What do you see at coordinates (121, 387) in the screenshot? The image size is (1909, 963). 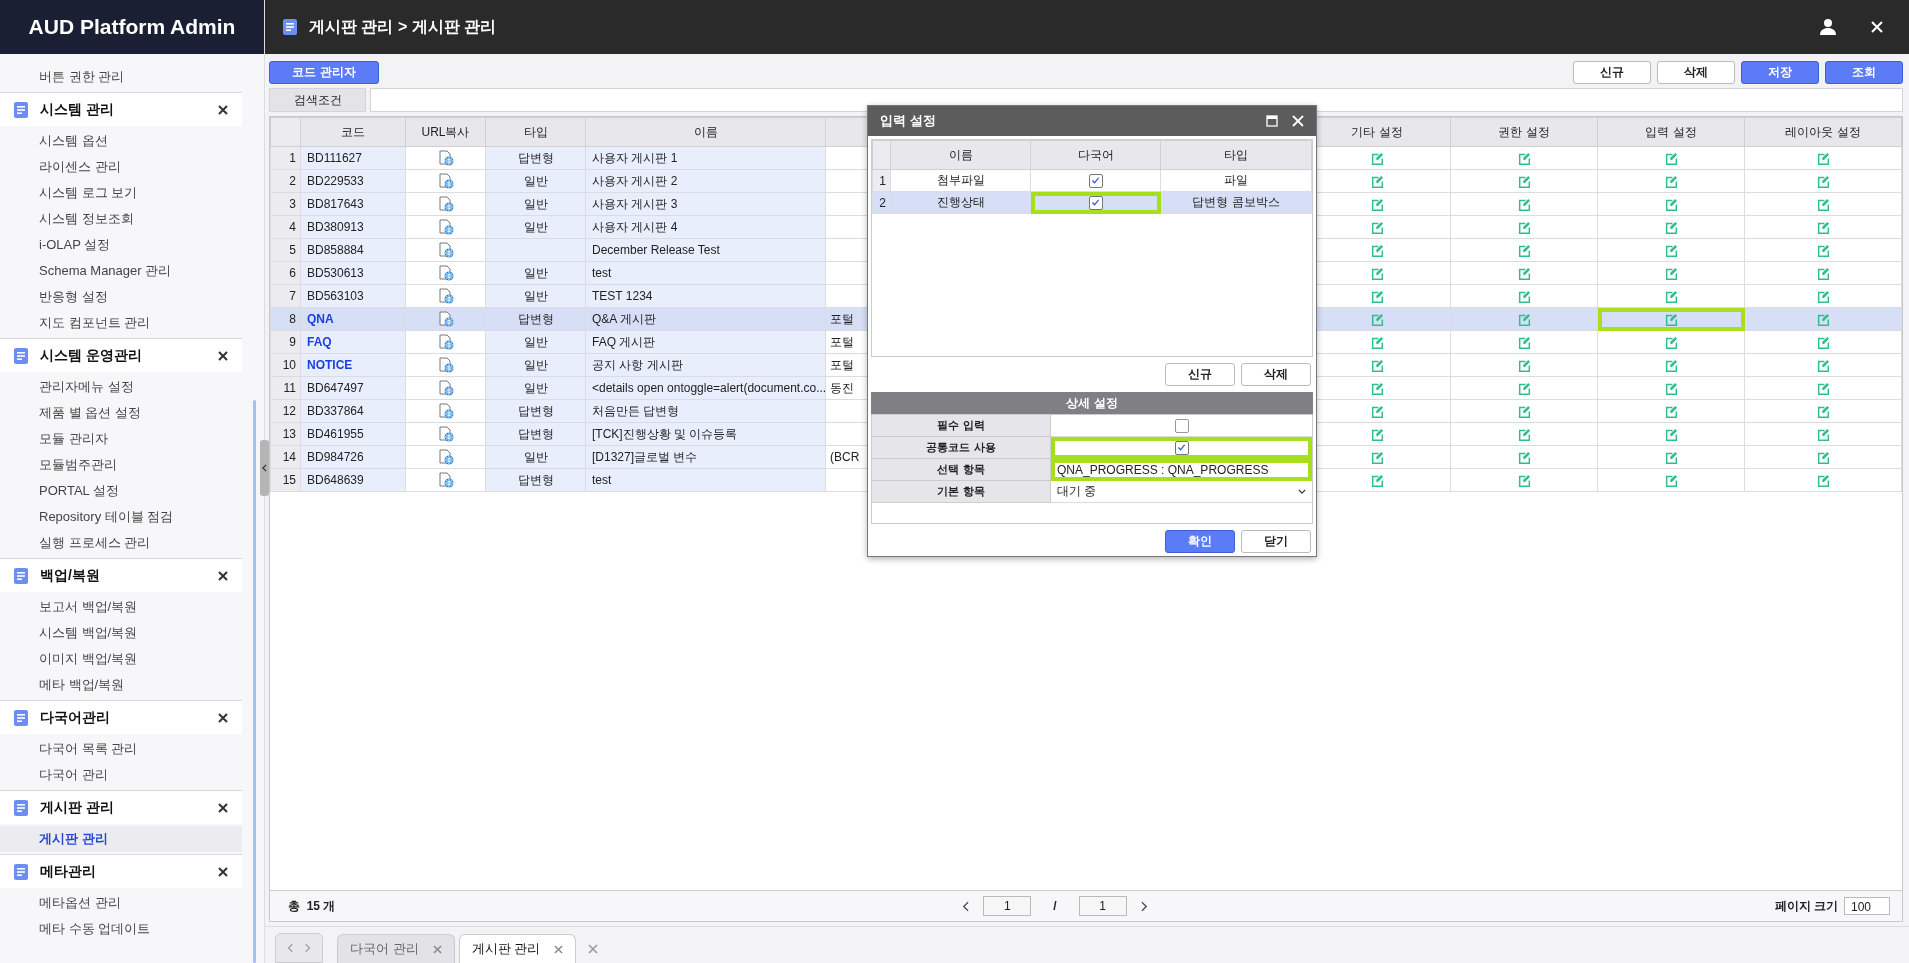 I see `menu-item: 관리자메뉴 설정` at bounding box center [121, 387].